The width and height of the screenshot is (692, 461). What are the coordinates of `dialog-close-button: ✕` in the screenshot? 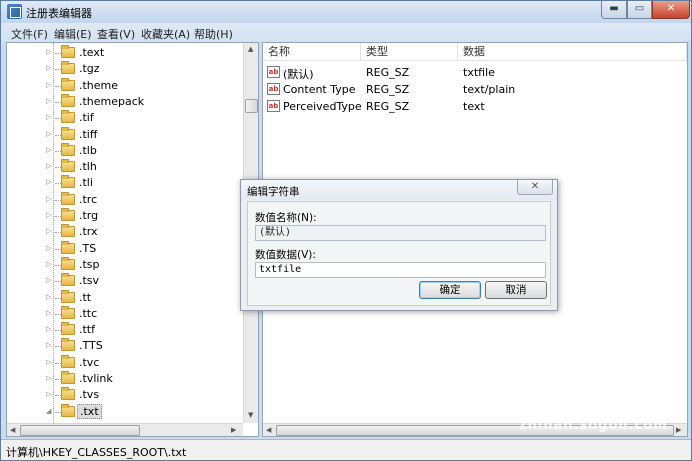 It's located at (535, 187).